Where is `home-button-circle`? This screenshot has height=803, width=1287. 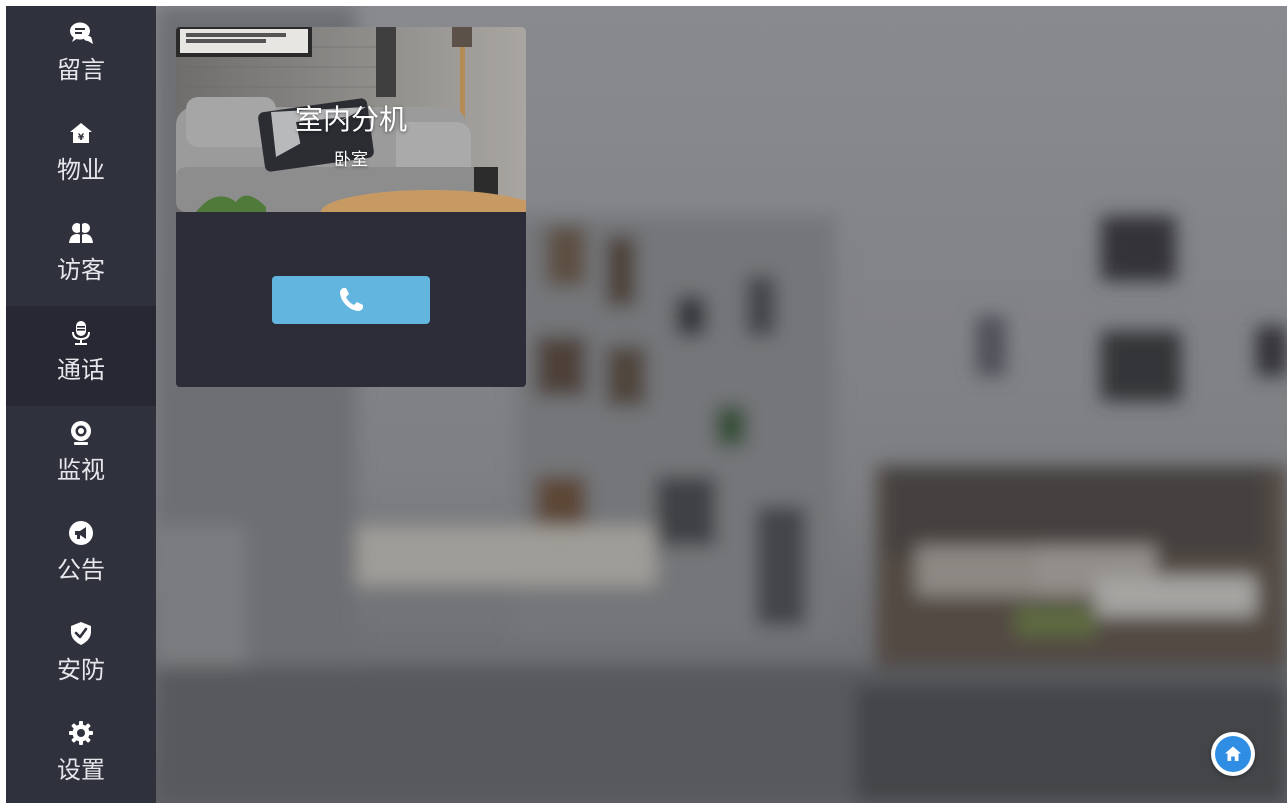
home-button-circle is located at coordinates (1233, 754).